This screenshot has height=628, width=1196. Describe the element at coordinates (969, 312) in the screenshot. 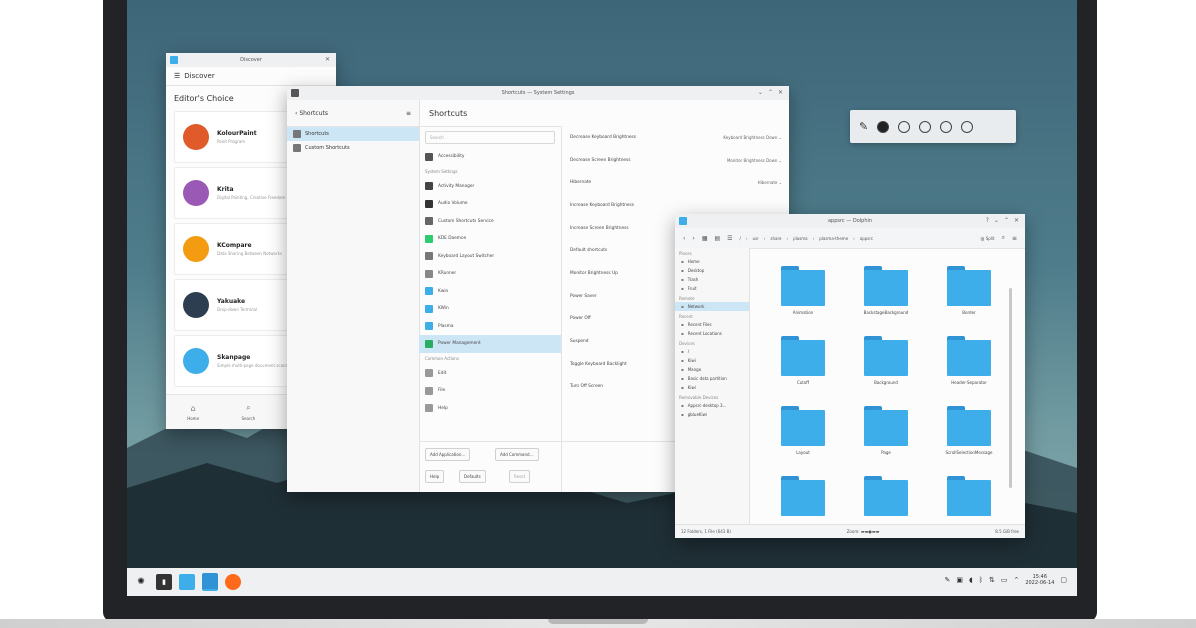

I see `folder-label: Border` at that location.